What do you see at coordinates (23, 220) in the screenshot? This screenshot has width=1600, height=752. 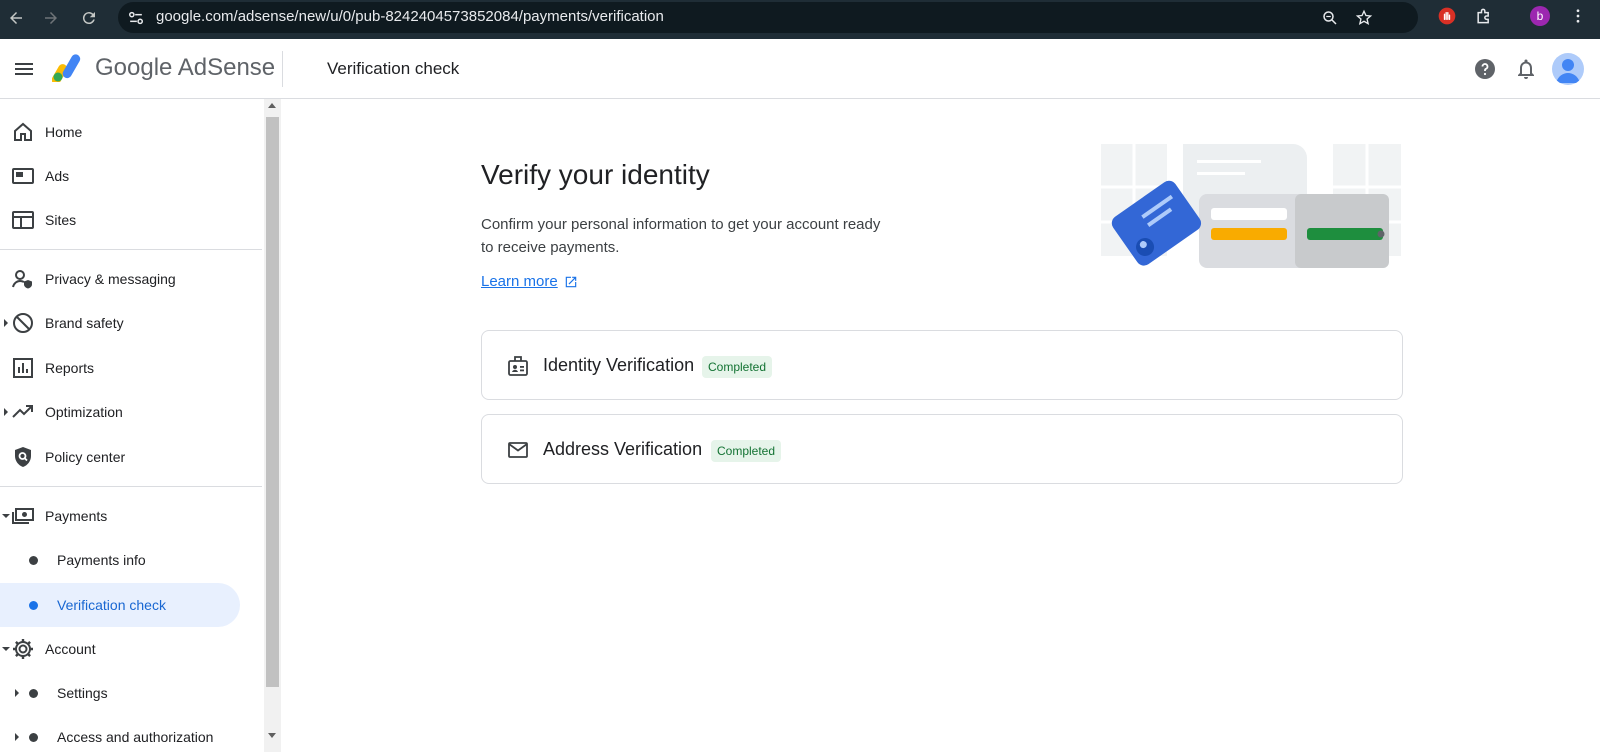 I see `sites-icon` at bounding box center [23, 220].